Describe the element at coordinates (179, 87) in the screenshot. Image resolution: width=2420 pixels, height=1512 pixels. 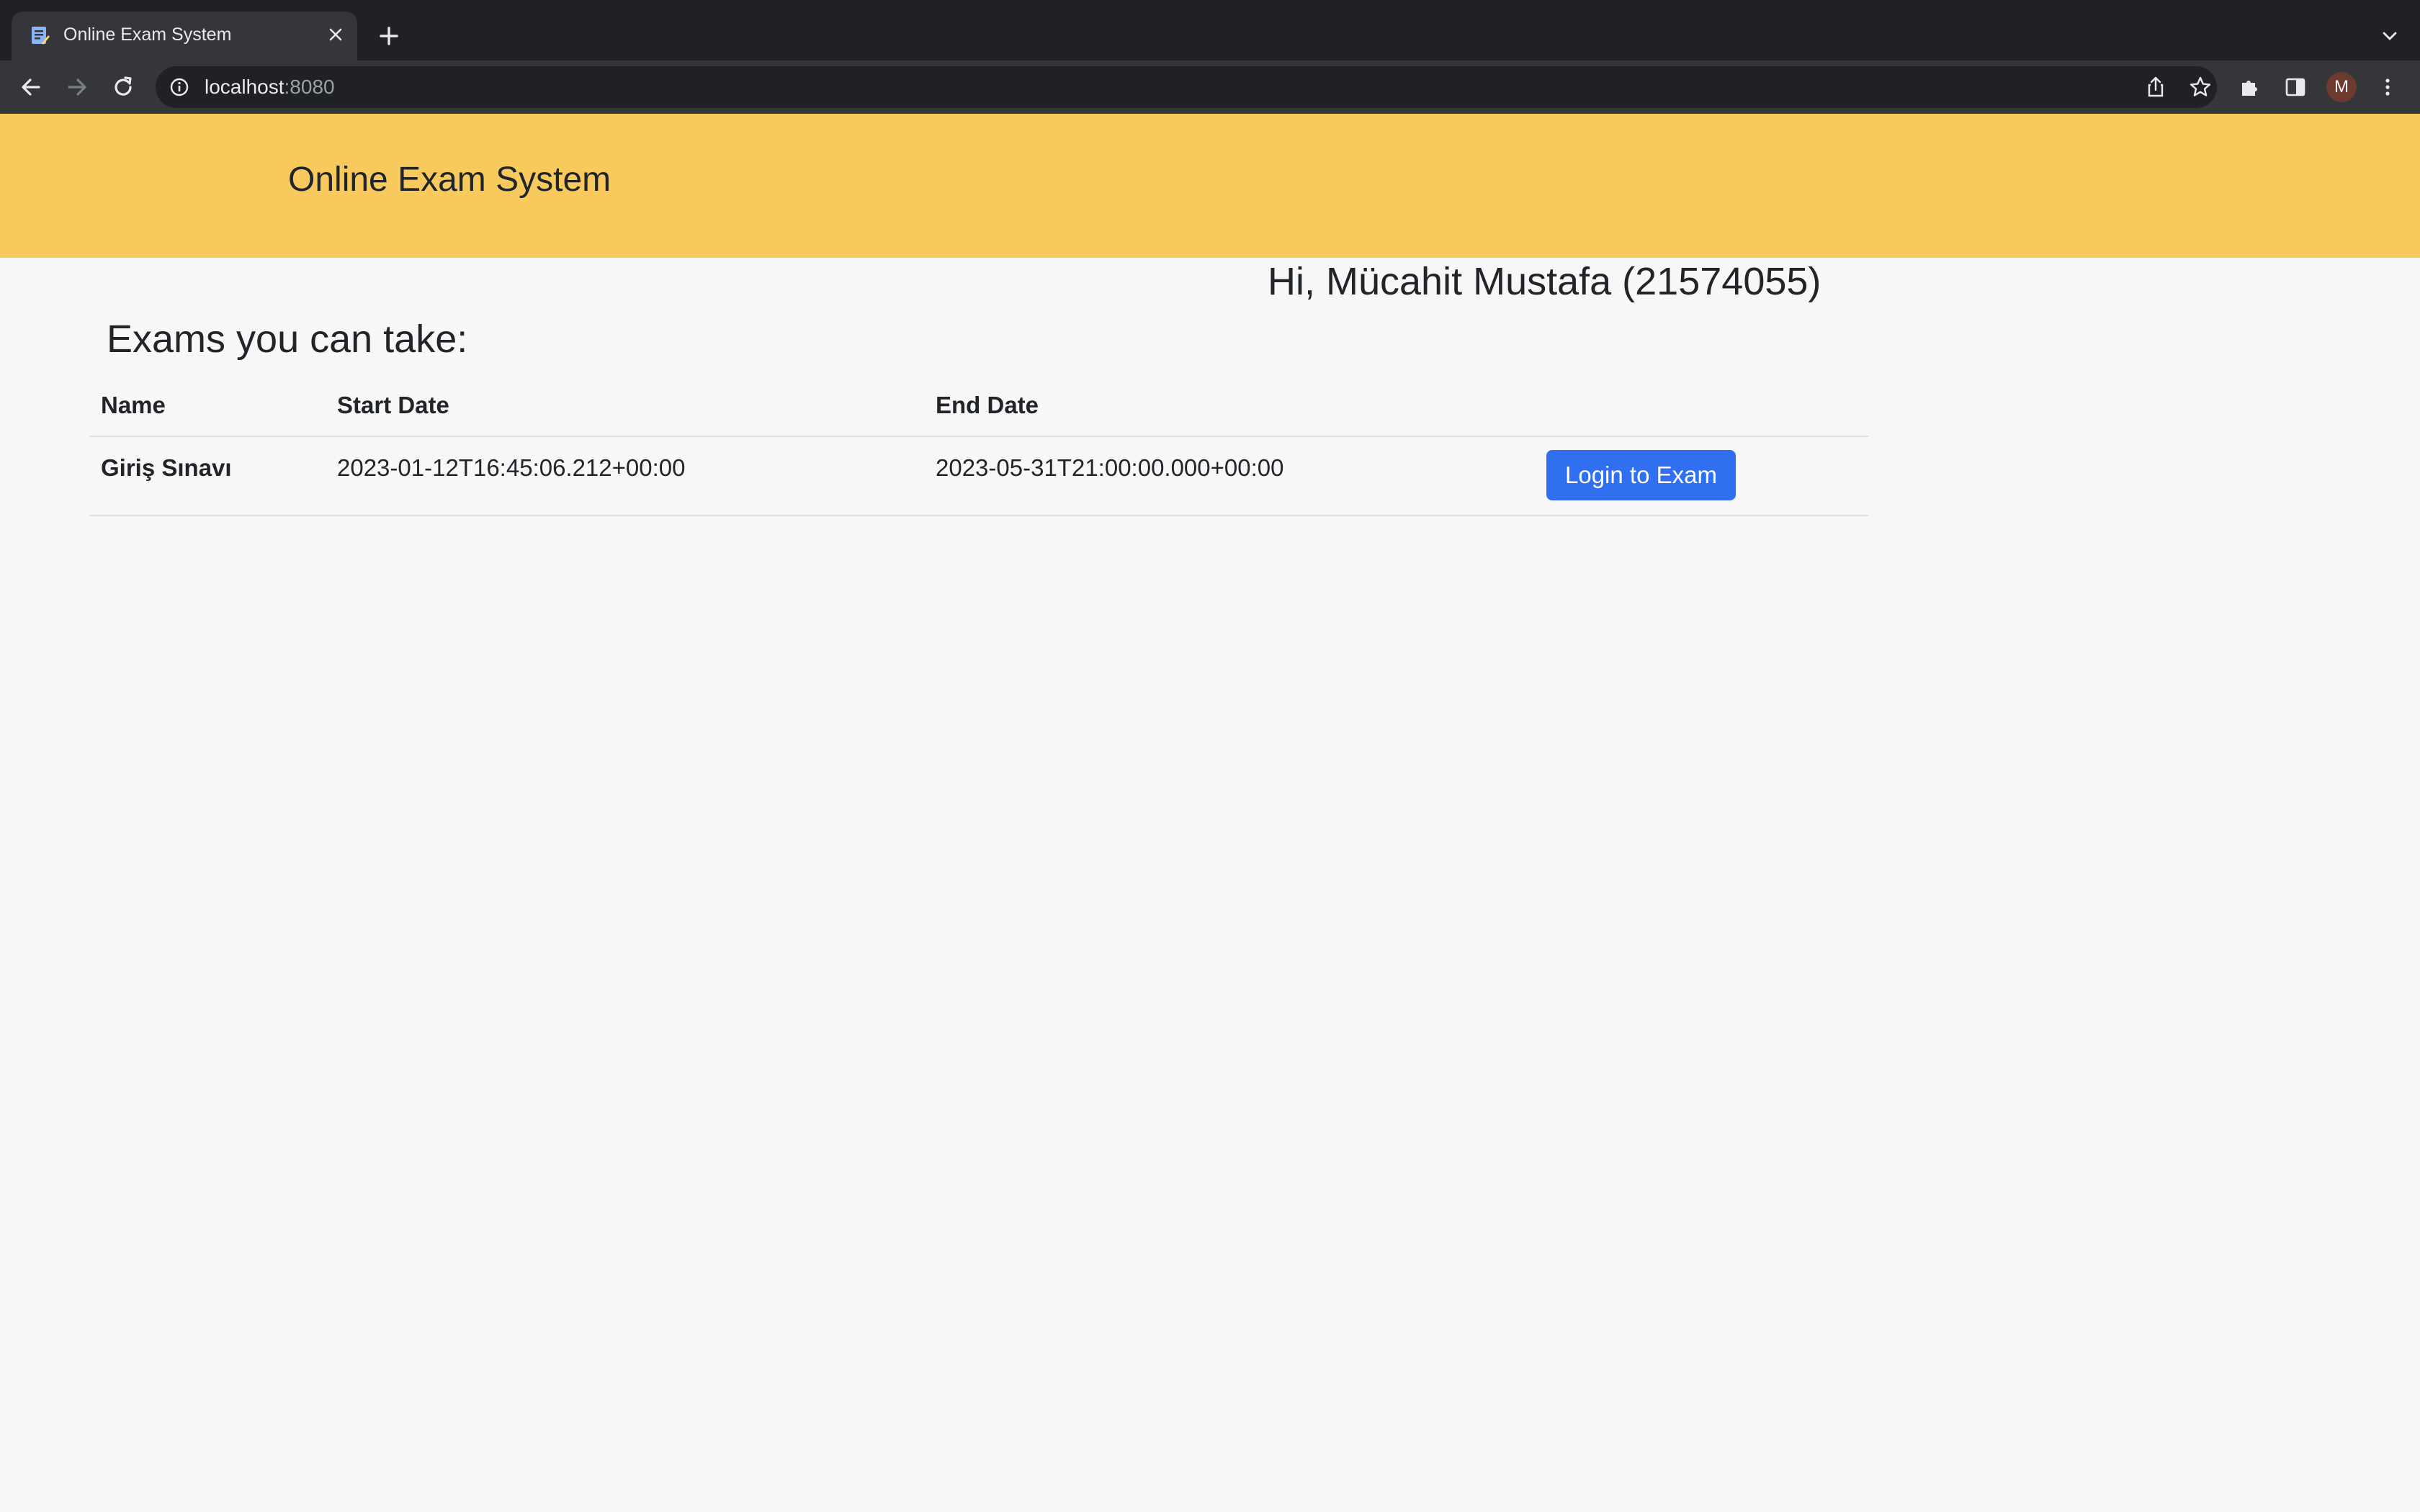
I see `site-info-icon` at that location.